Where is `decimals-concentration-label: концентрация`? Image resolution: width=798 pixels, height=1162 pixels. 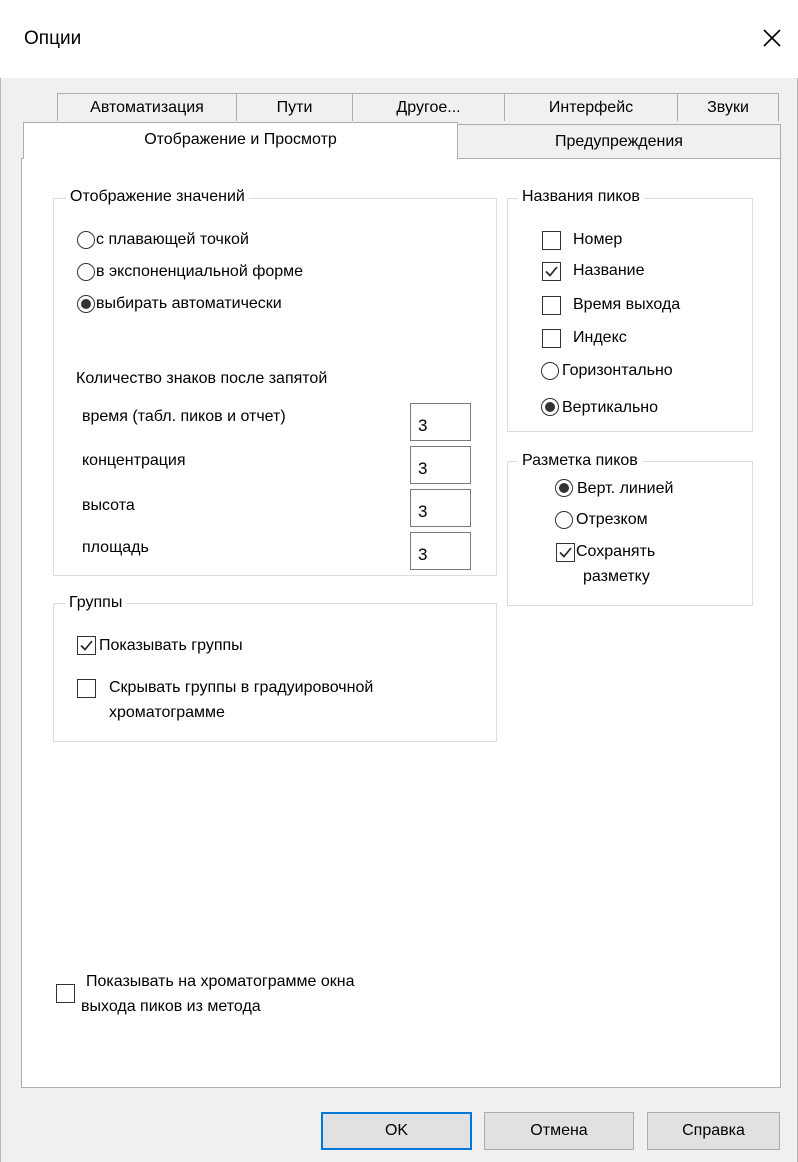
decimals-concentration-label: концентрация is located at coordinates (134, 460).